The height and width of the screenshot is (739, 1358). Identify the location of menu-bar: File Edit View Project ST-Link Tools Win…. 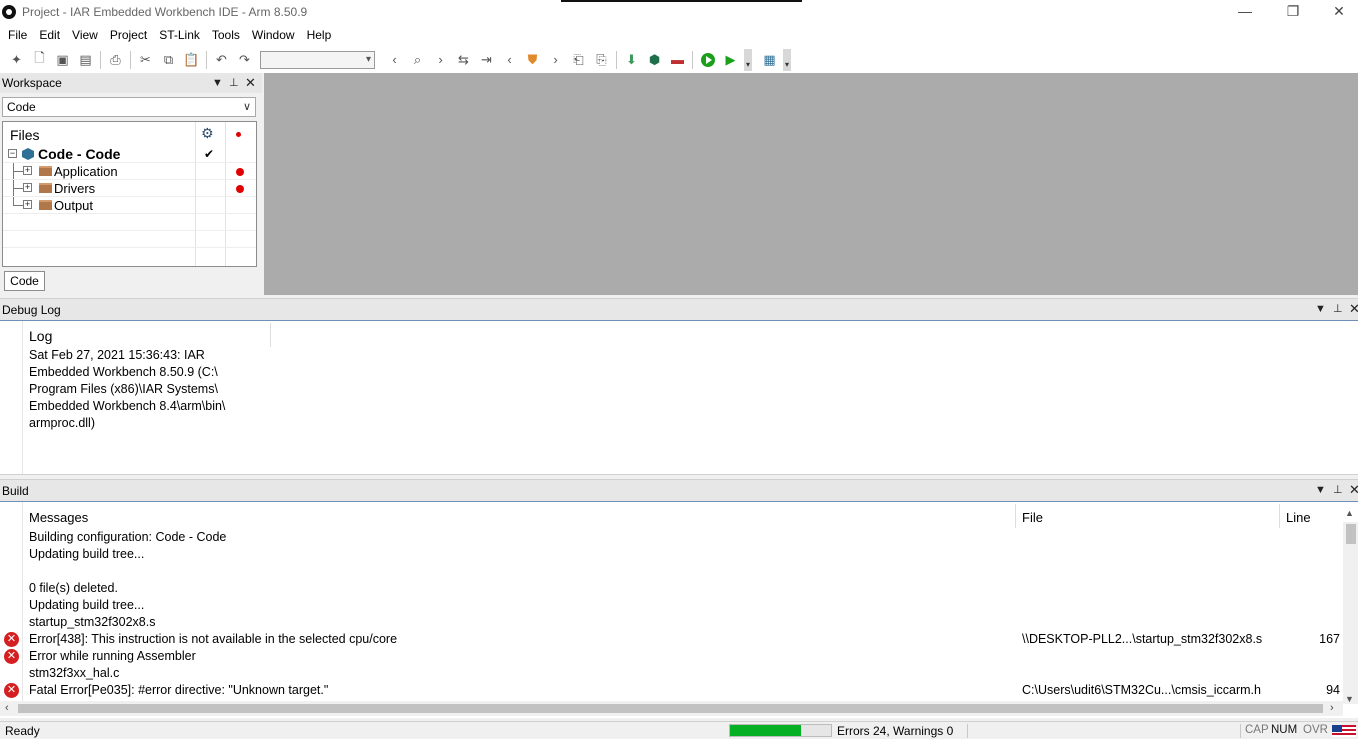
(679, 35).